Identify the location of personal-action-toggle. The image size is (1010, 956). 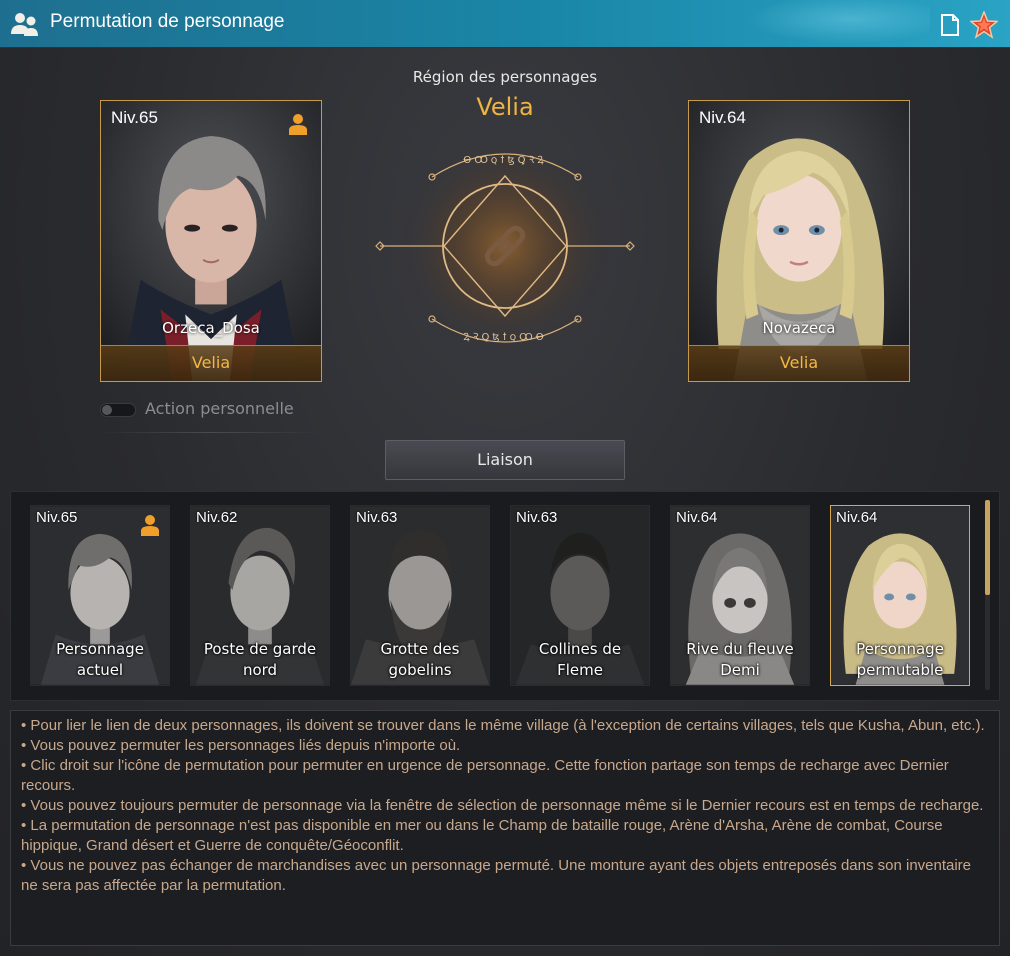
(118, 410).